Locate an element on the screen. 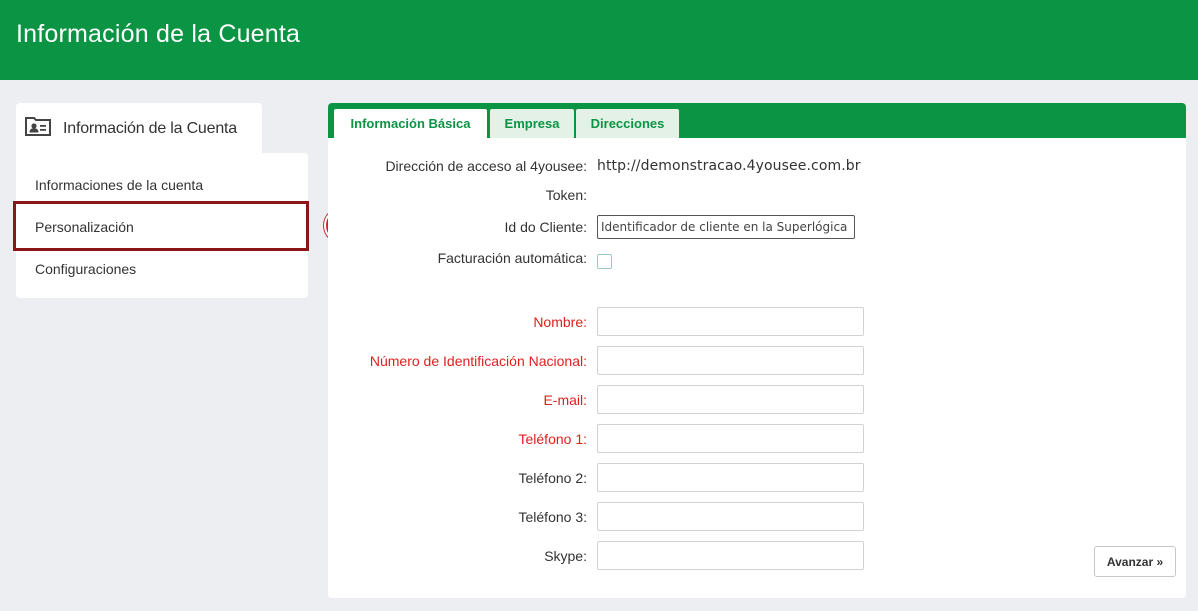 The height and width of the screenshot is (611, 1198). sidebar-item-configurations: Configuraciones is located at coordinates (85, 269).